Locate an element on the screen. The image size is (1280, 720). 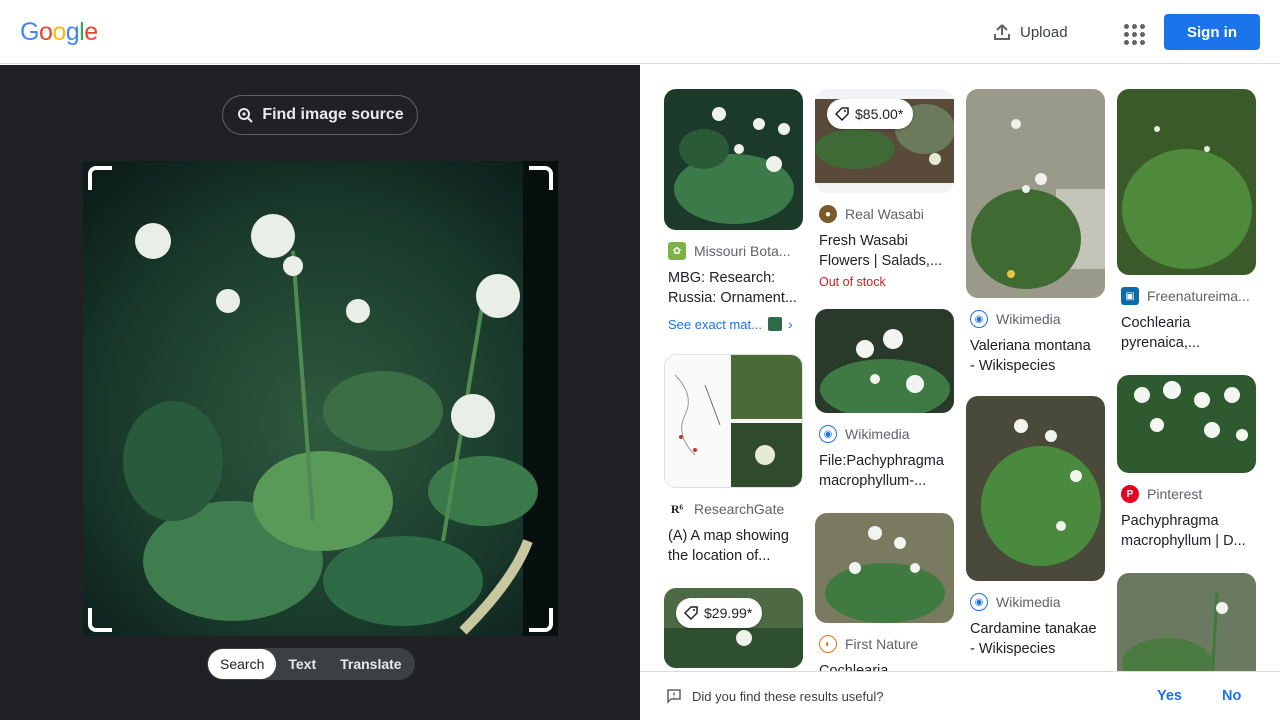
result-card: $29.99* is located at coordinates (733, 628).